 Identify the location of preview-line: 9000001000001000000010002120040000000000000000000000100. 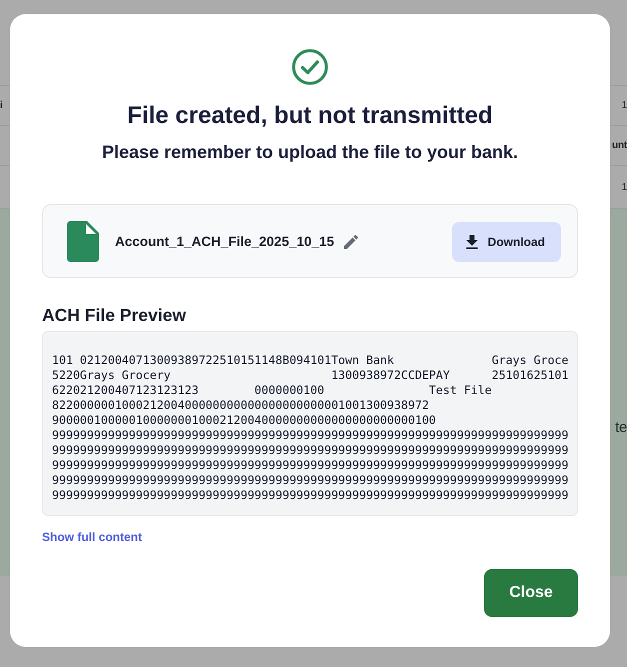
(244, 420).